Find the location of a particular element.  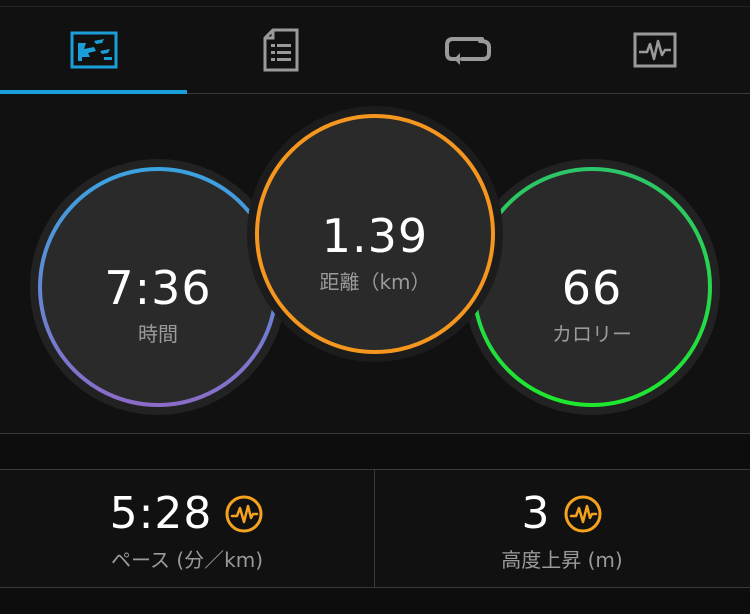

bottom-spacer is located at coordinates (375, 601).